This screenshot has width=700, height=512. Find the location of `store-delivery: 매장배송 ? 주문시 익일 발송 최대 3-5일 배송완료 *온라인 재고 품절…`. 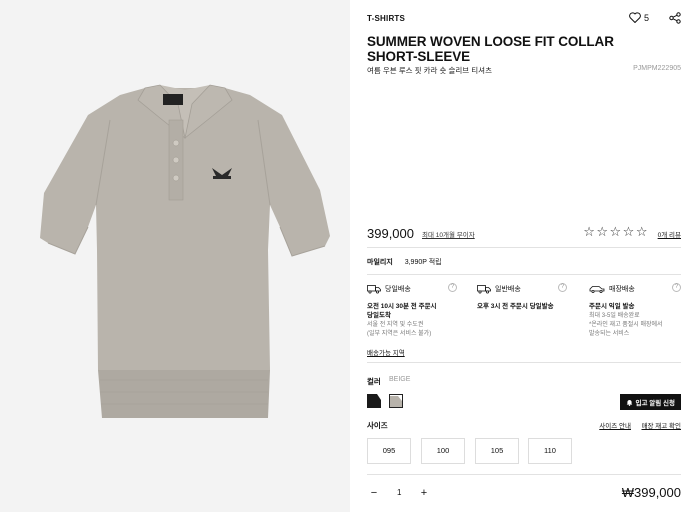

store-delivery: 매장배송 ? 주문시 익일 발송 최대 3-5일 배송완료 *온라인 재고 품절… is located at coordinates (635, 311).